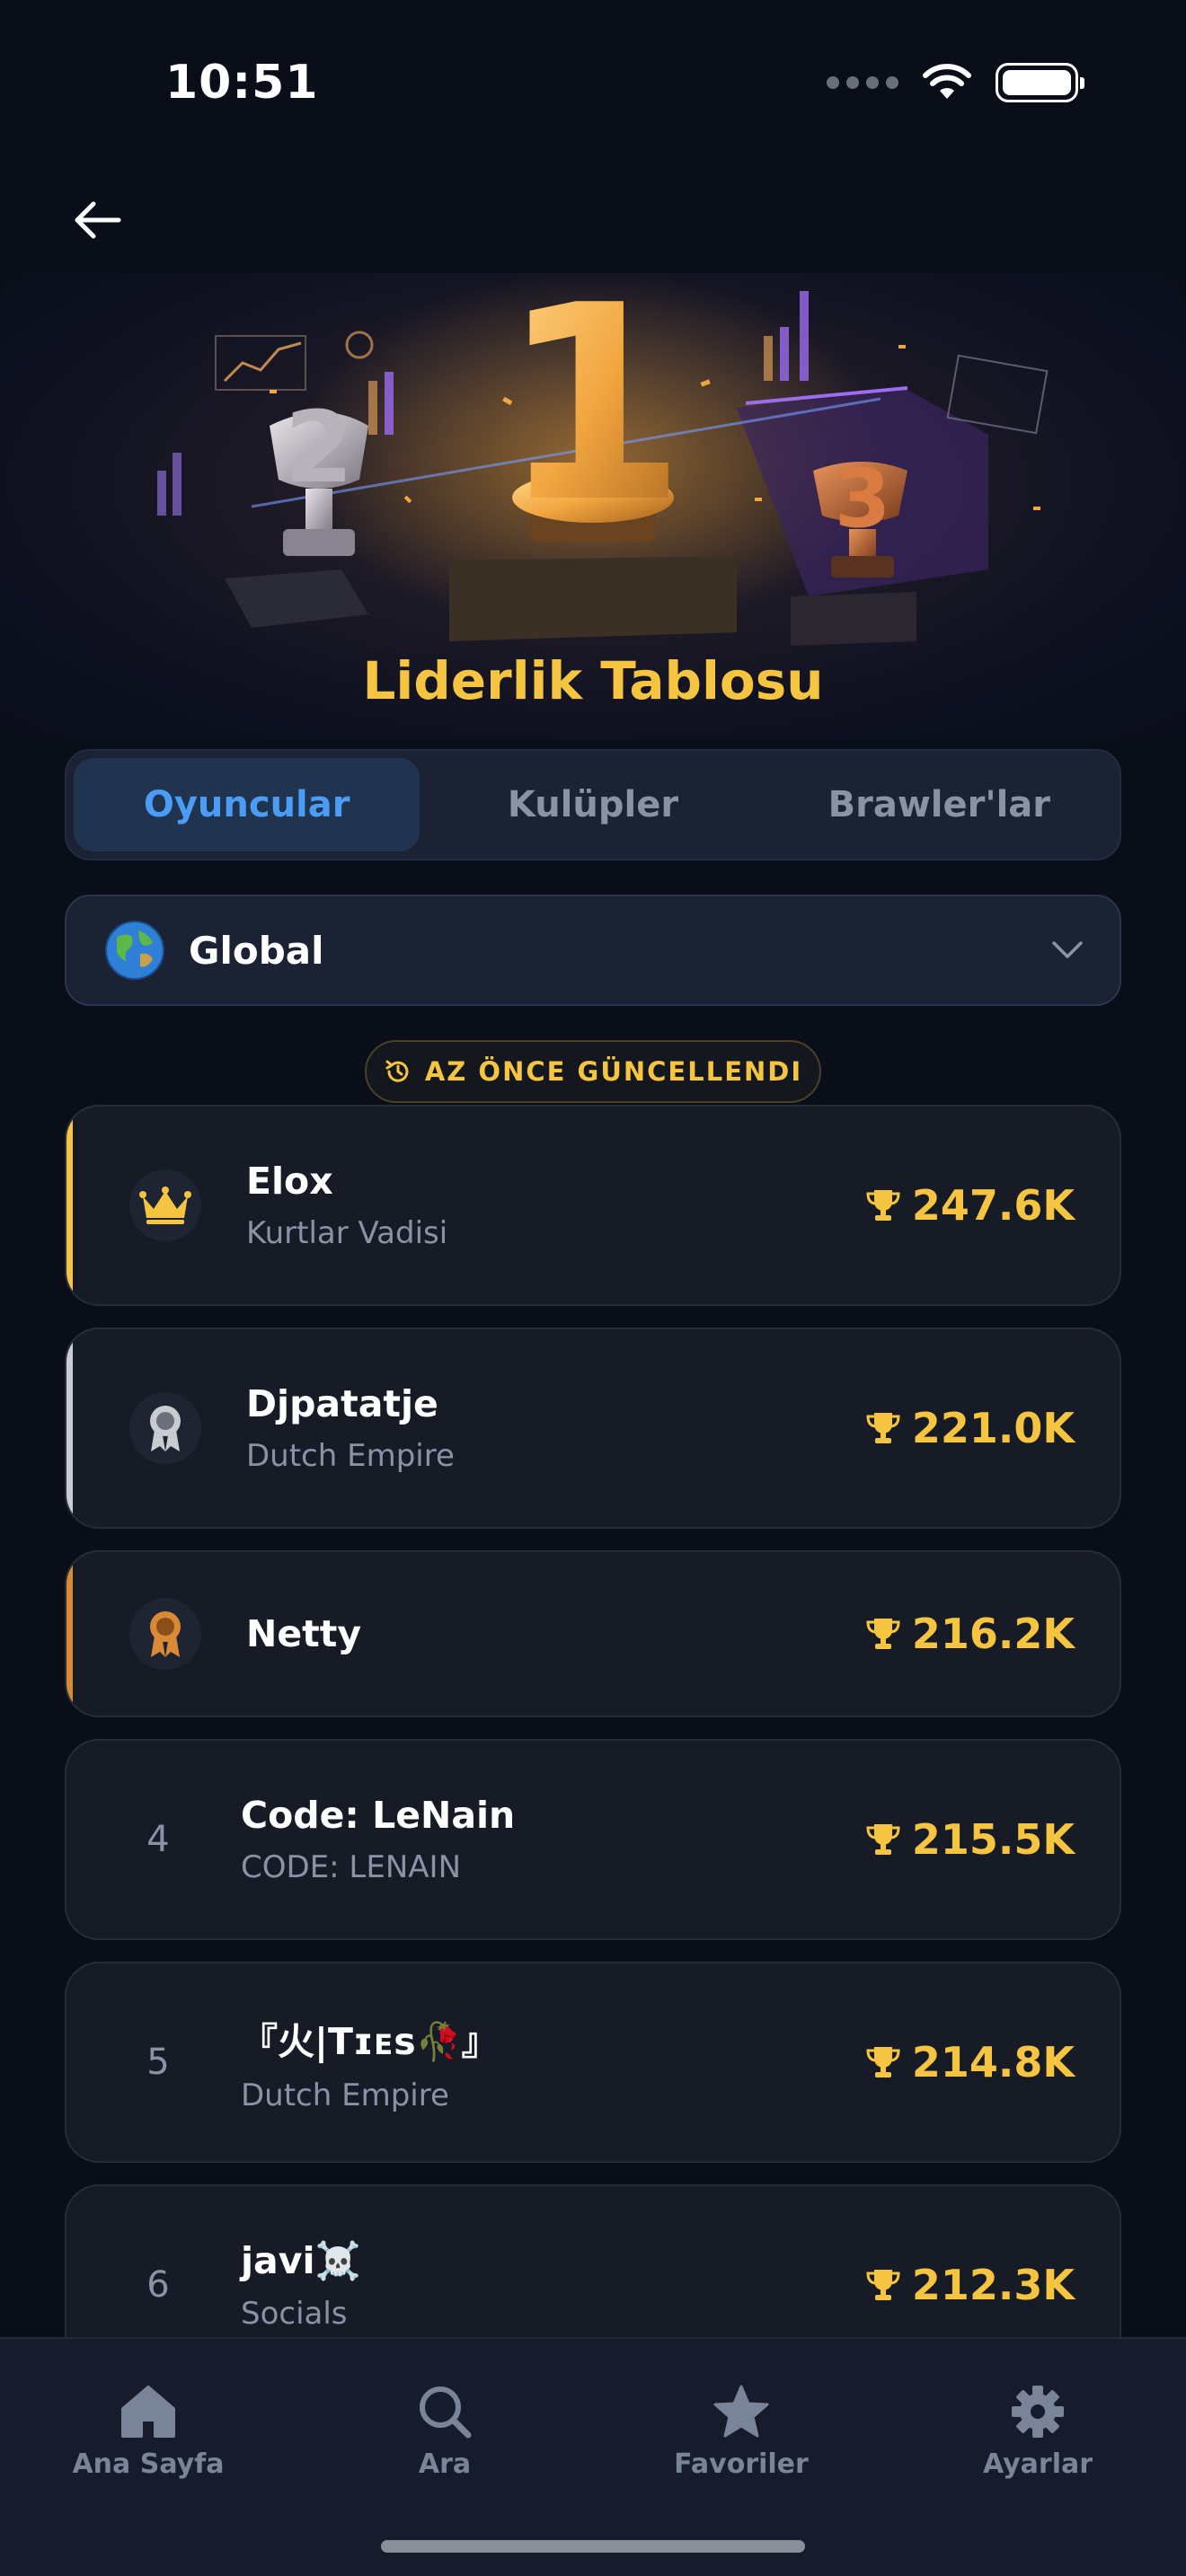 This screenshot has width=1186, height=2576. I want to click on arrow-left-icon, so click(98, 220).